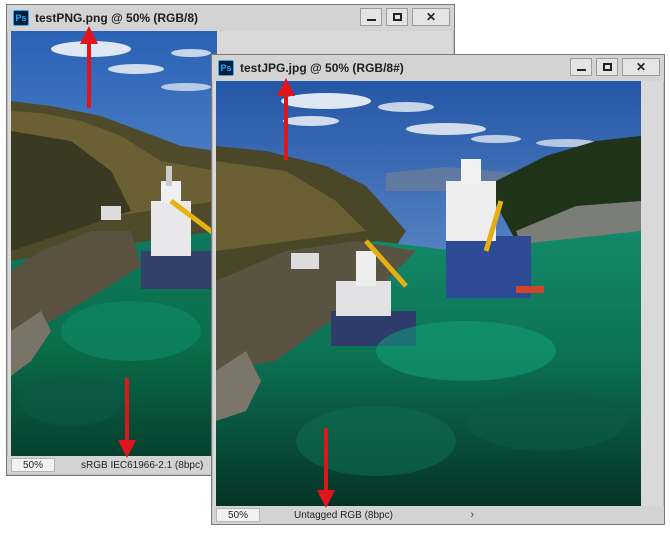  I want to click on annotation-arrow-up-png-title, so click(89, 67).